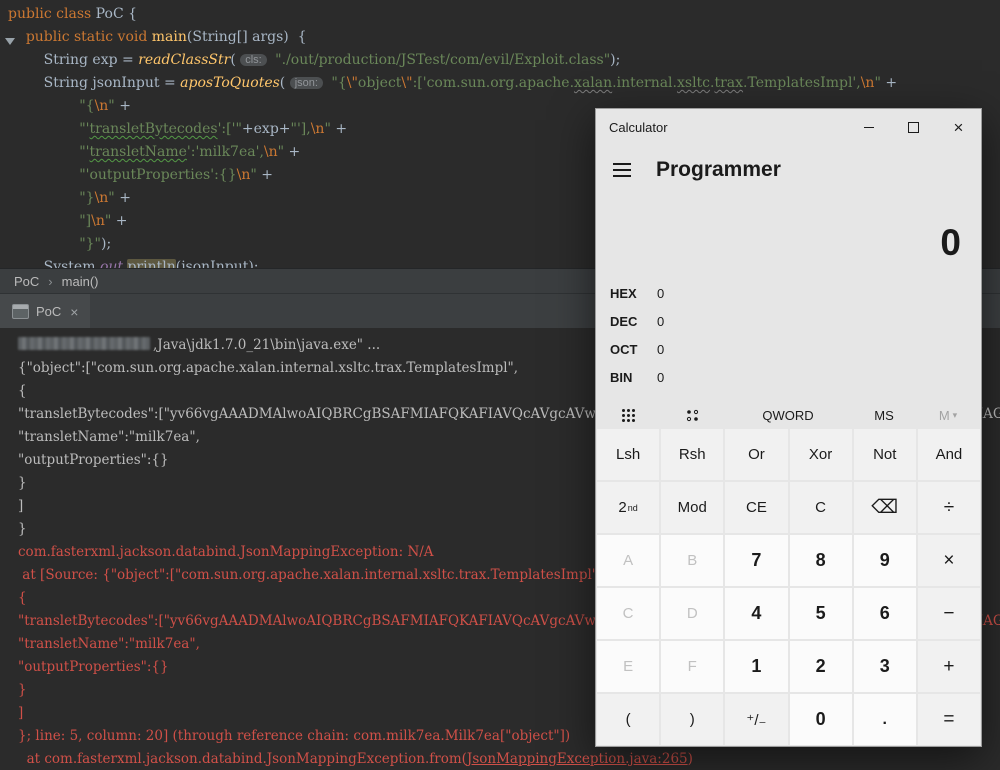 The image size is (1000, 770). What do you see at coordinates (948, 507) in the screenshot?
I see `key-divide: ÷` at bounding box center [948, 507].